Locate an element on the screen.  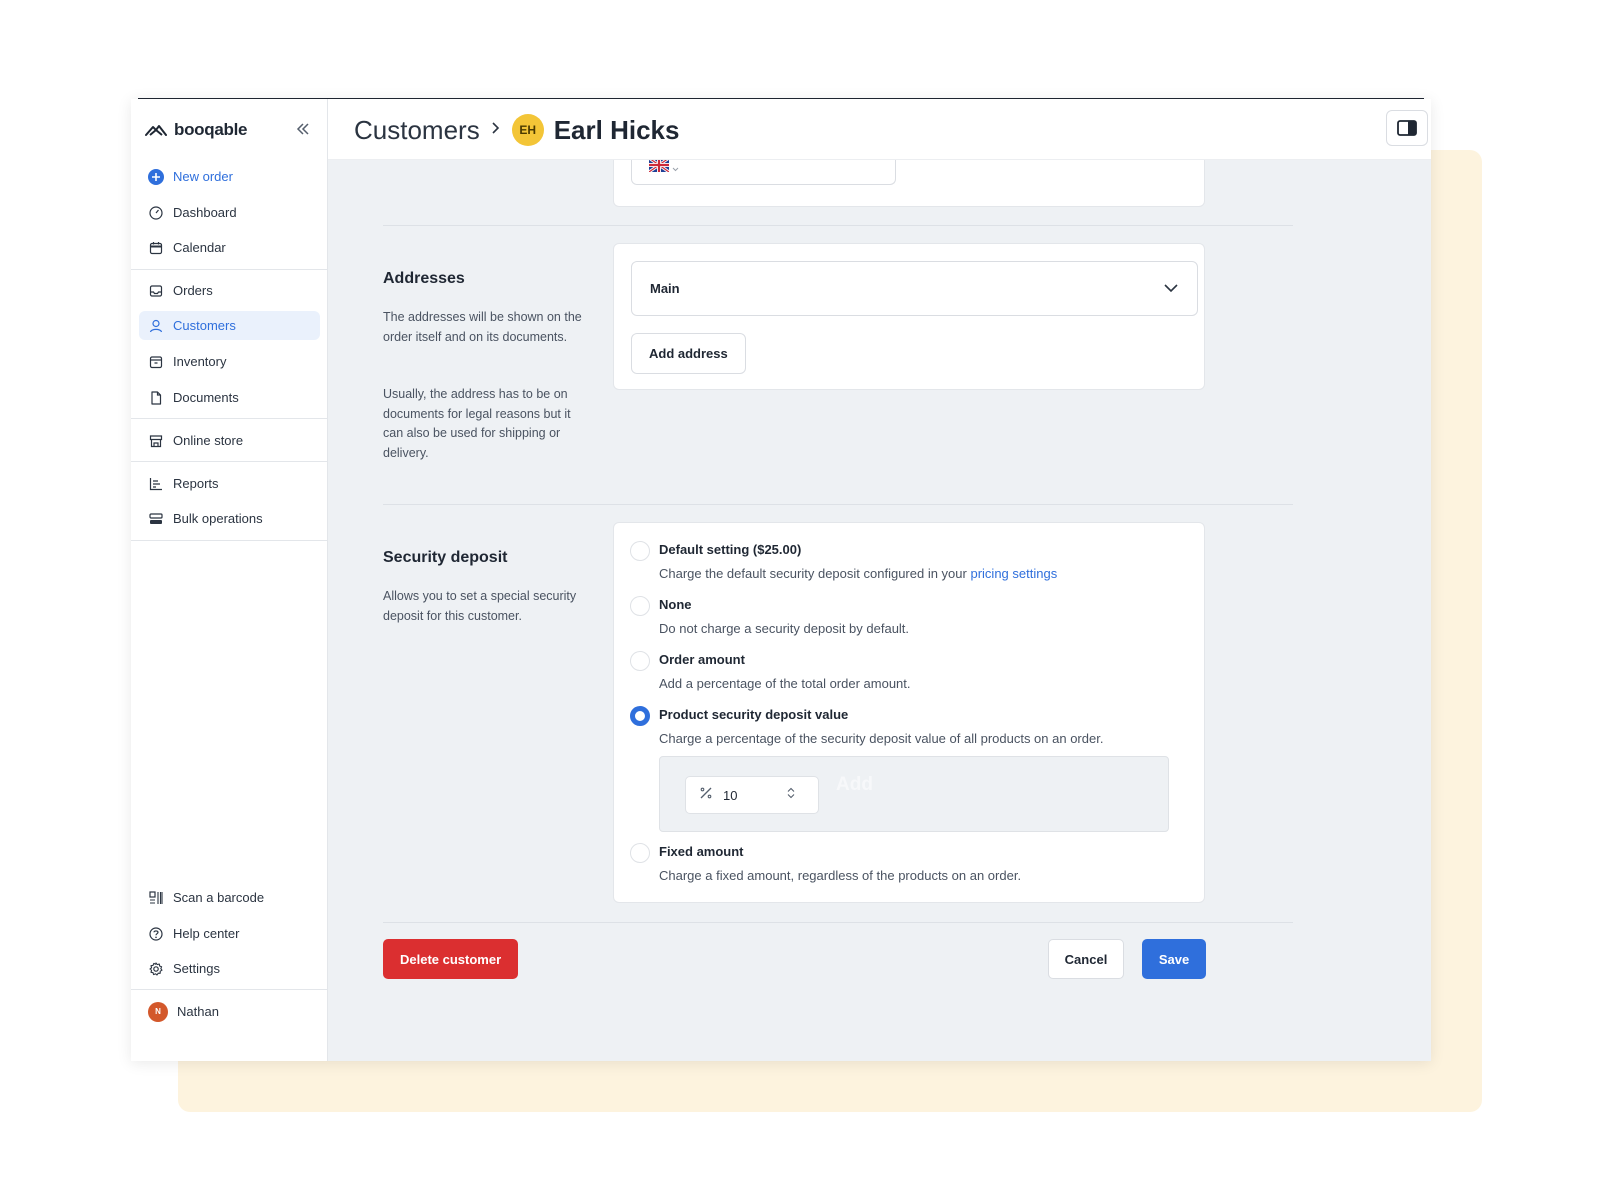
stepper-arrows-icon is located at coordinates (791, 795).